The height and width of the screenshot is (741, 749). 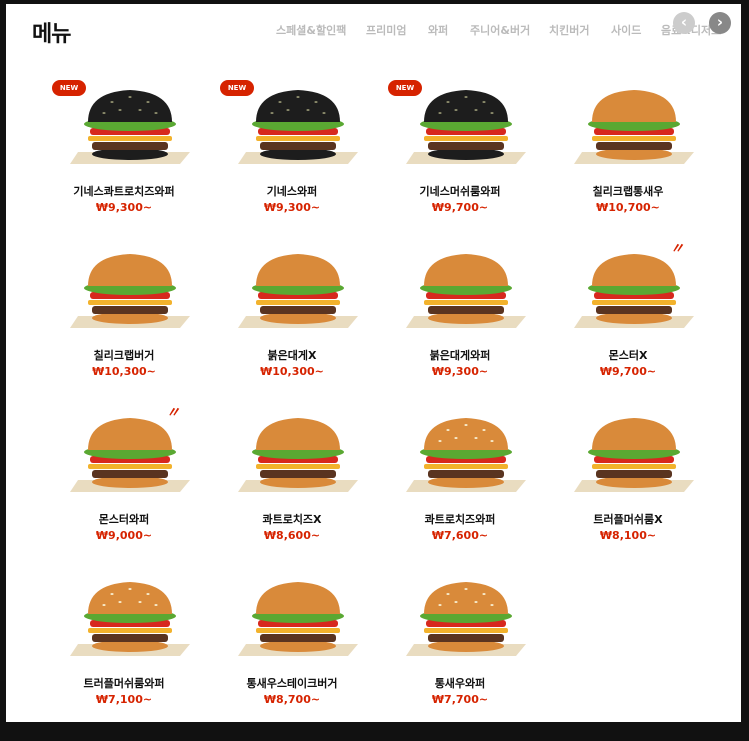 What do you see at coordinates (292, 535) in the screenshot?
I see `product-price: ₩8,600~` at bounding box center [292, 535].